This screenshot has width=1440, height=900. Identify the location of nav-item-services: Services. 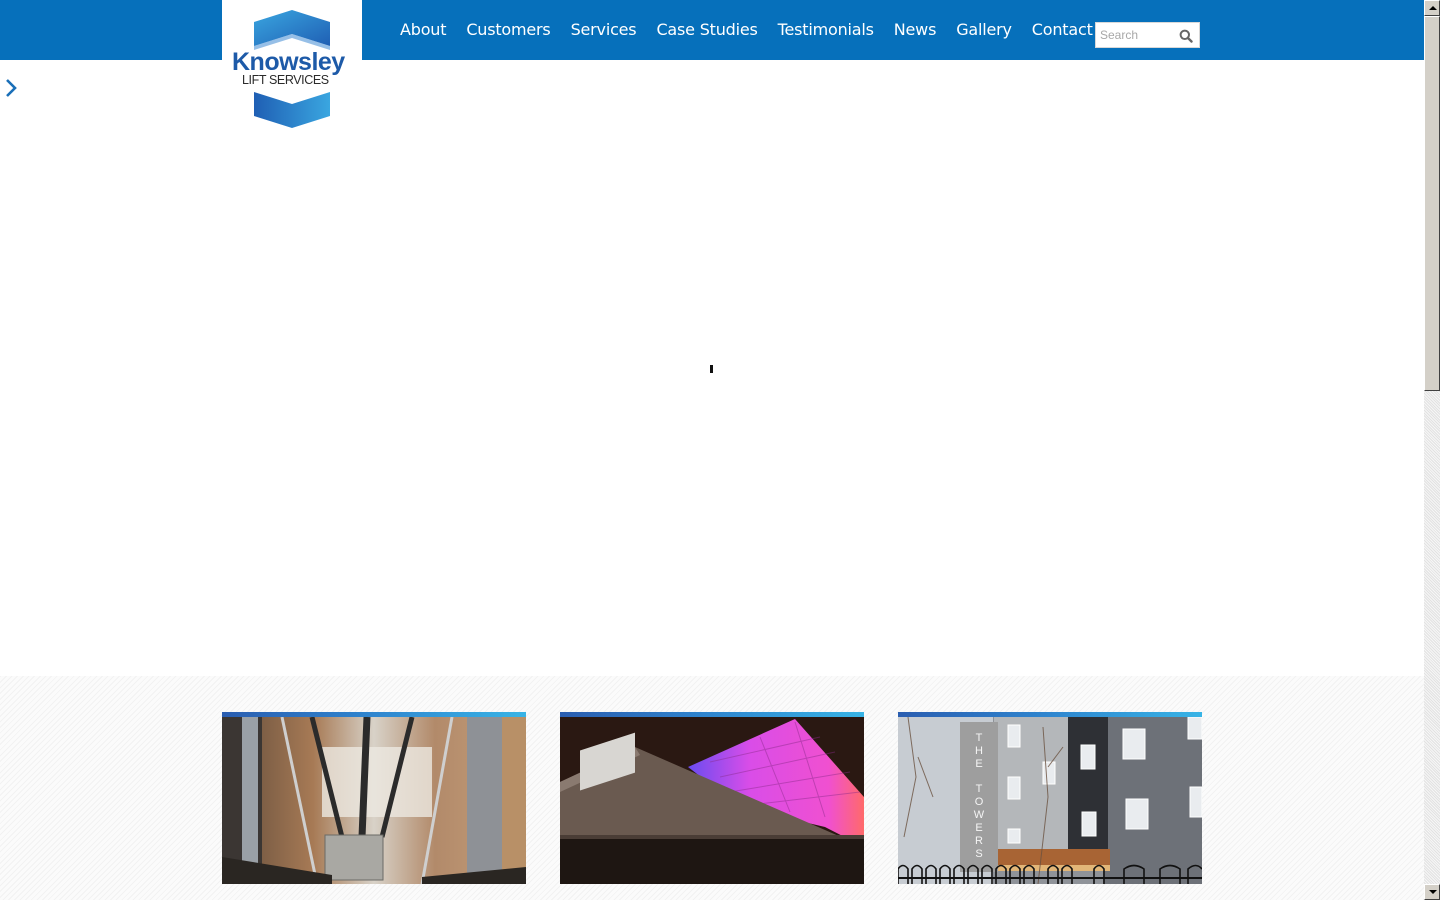
(604, 30).